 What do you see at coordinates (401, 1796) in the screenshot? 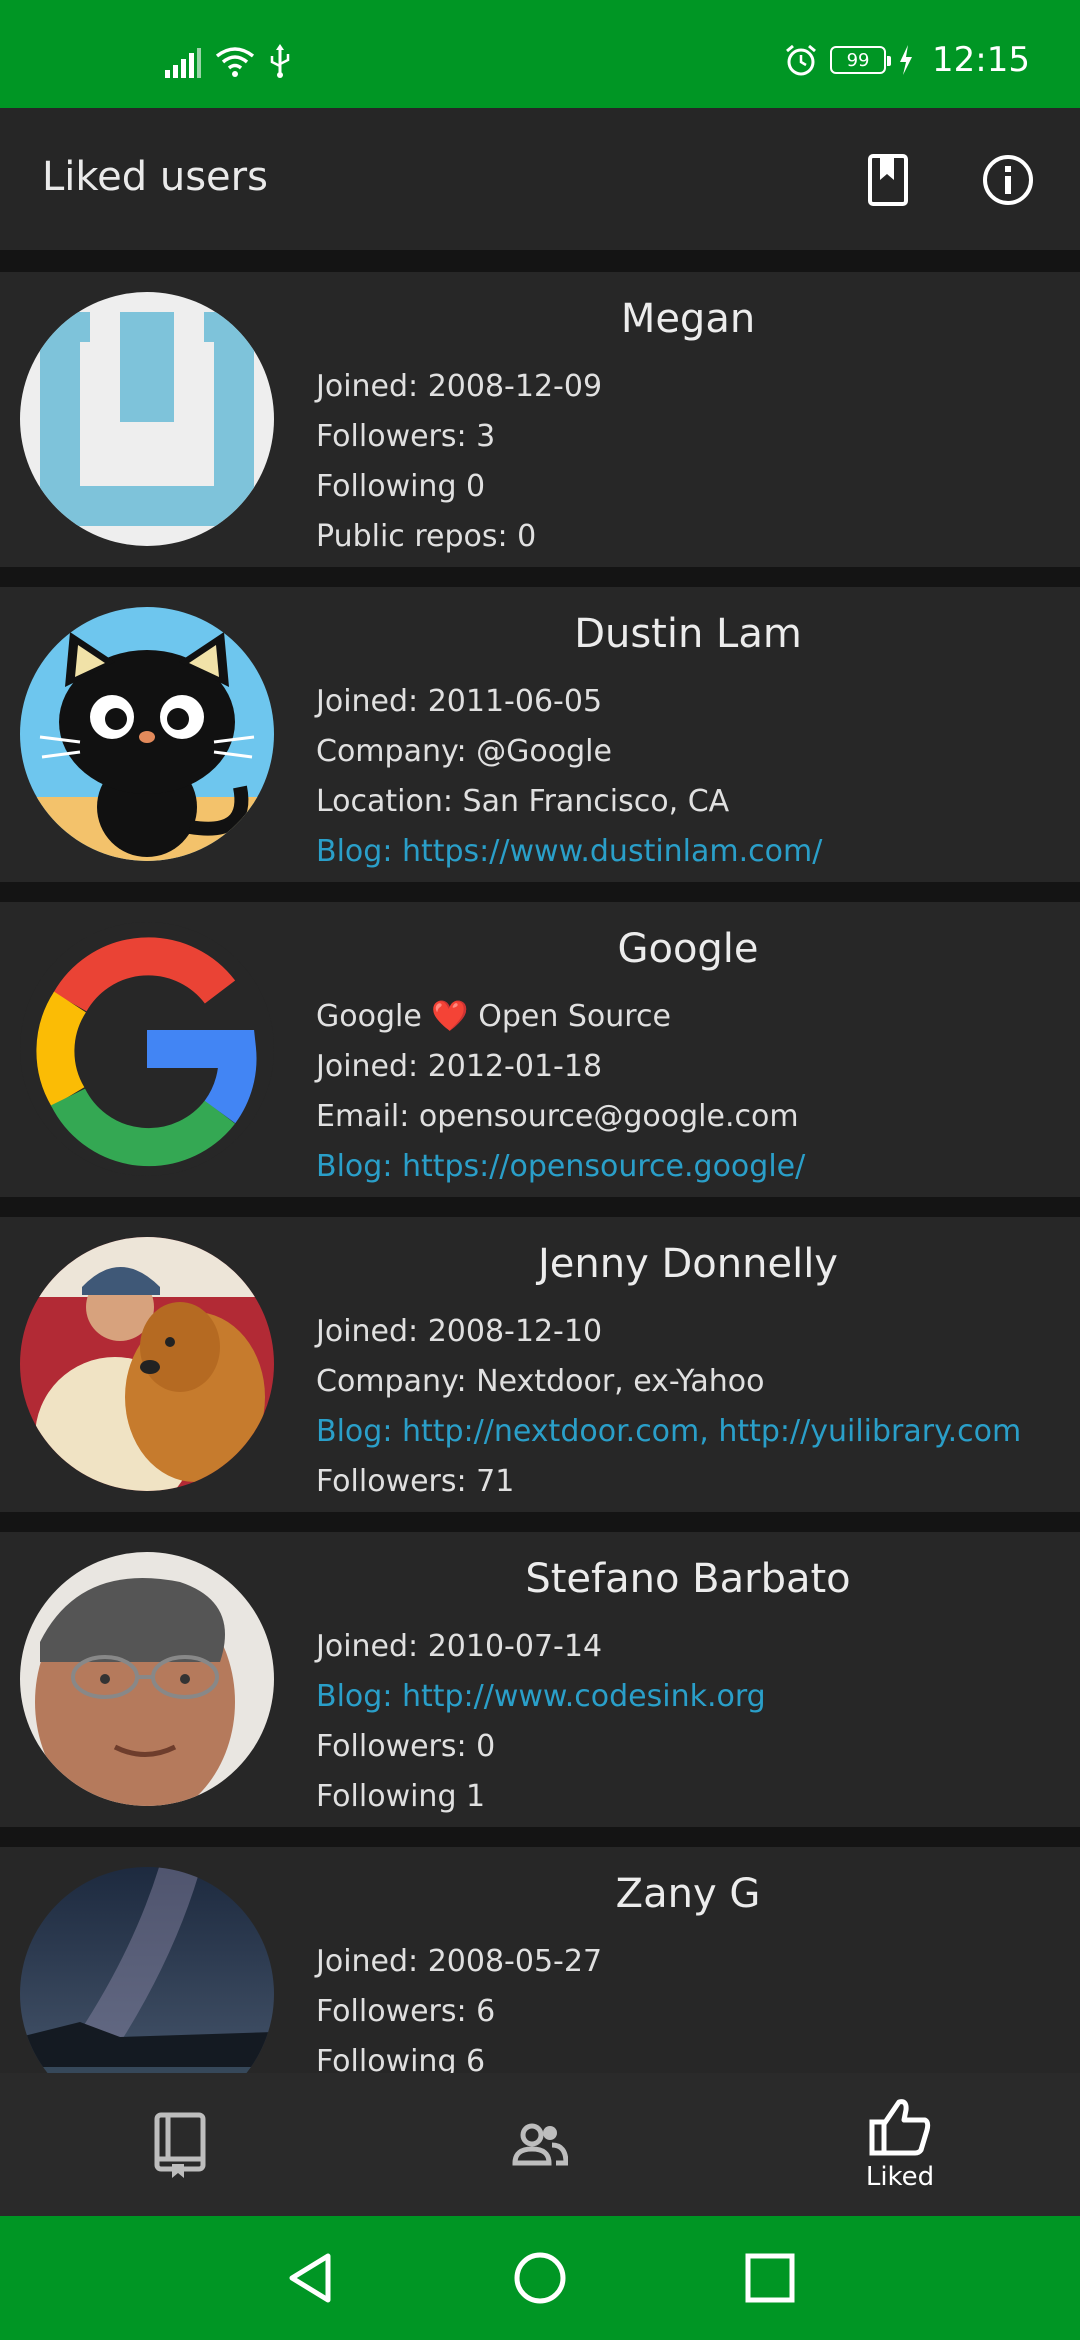
I see `user-detail: Following 1` at bounding box center [401, 1796].